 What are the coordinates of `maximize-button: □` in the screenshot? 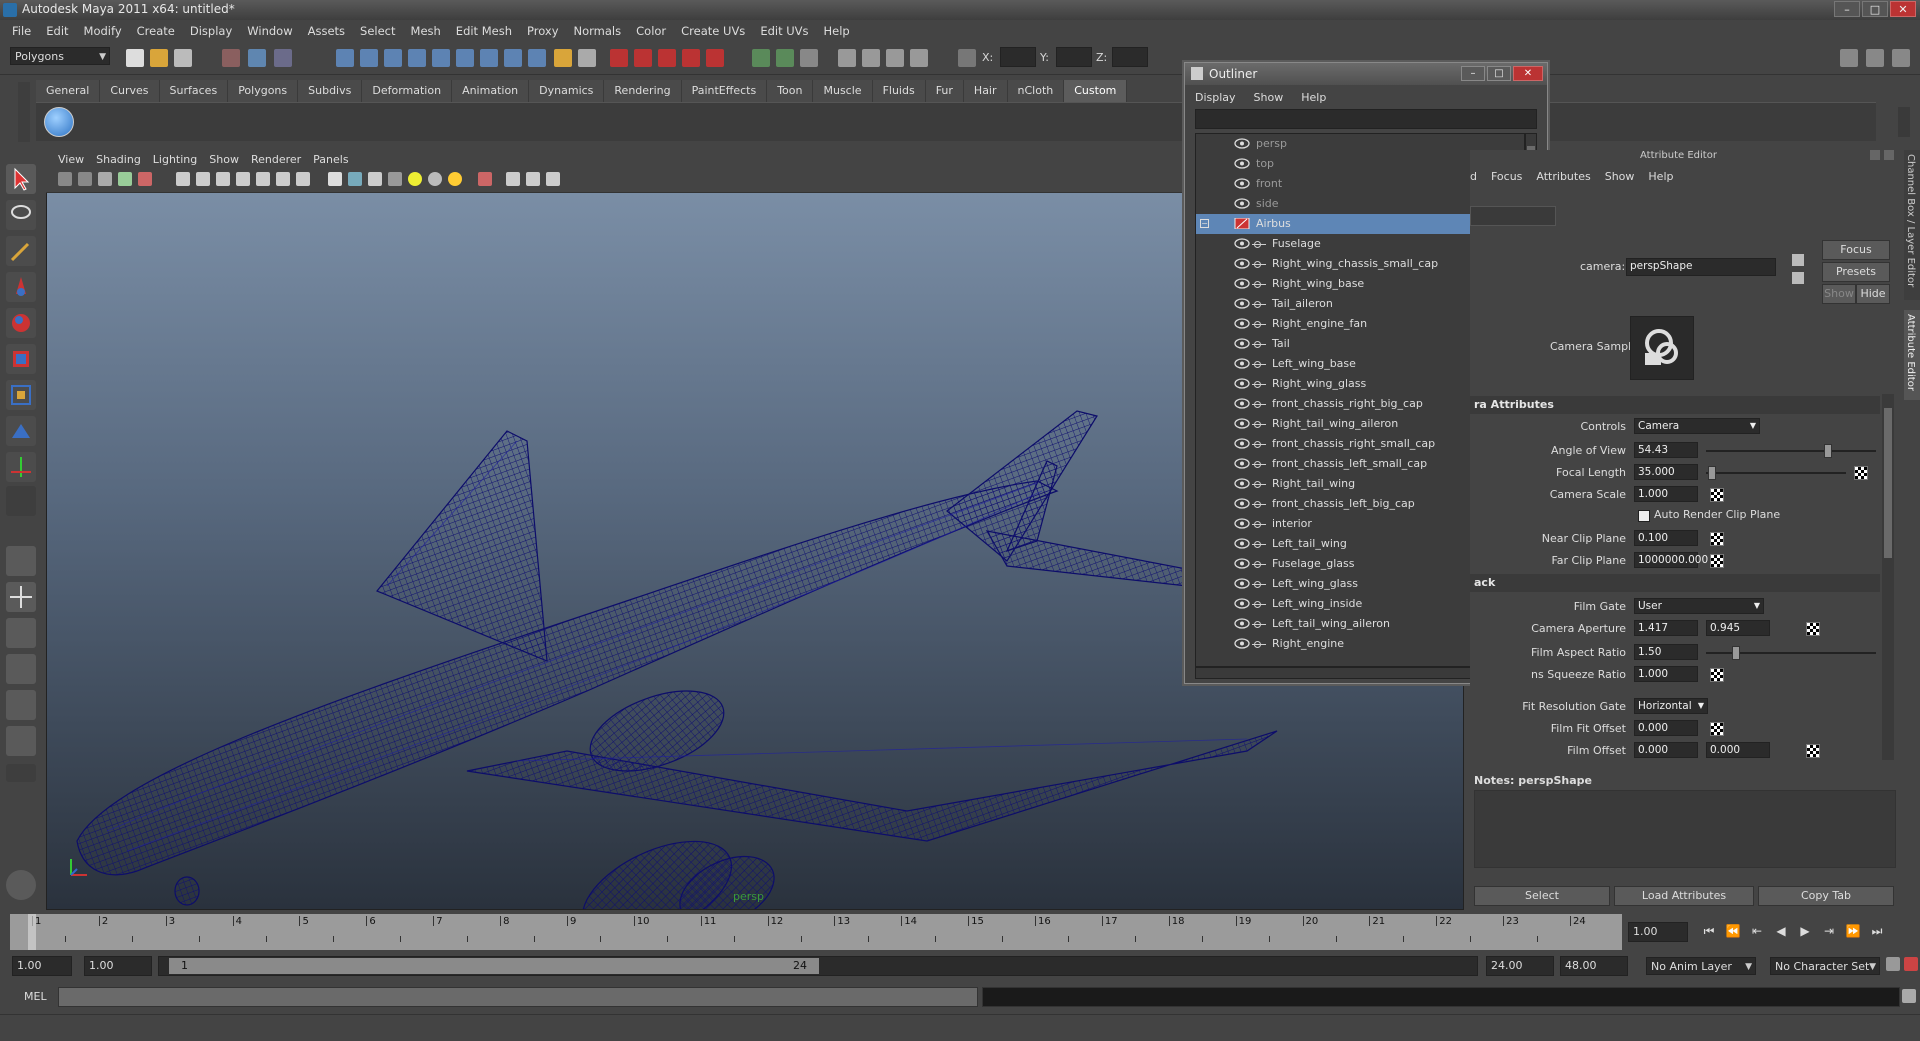 It's located at (1875, 9).